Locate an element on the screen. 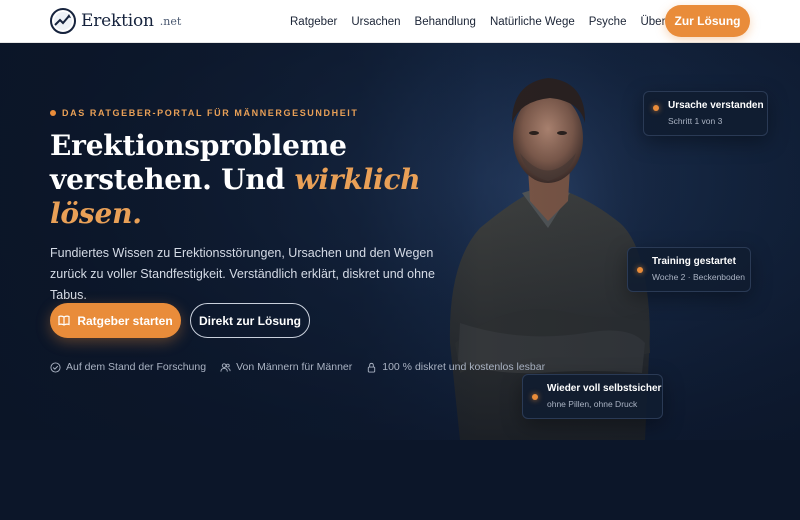  headline-line1: Erektionsprobleme is located at coordinates (198, 145).